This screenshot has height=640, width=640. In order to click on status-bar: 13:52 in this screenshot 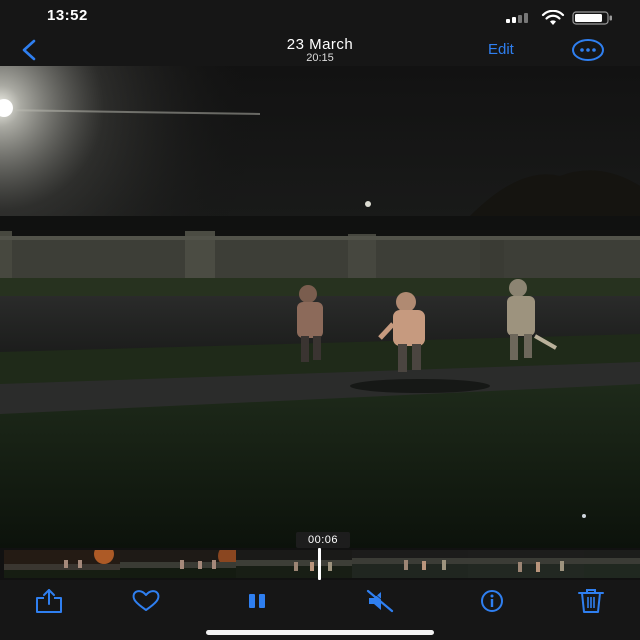, I will do `click(320, 17)`.